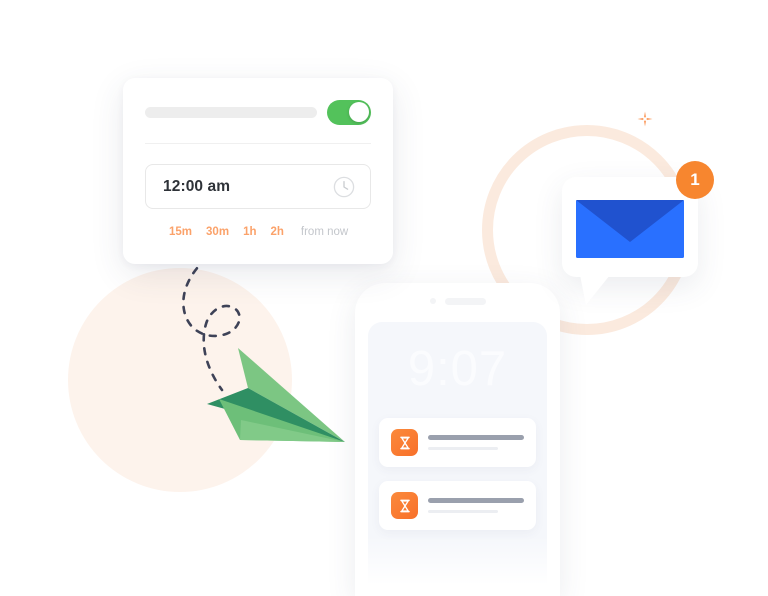 This screenshot has height=596, width=768. What do you see at coordinates (231, 112) in the screenshot?
I see `scheduler-title-placeholder` at bounding box center [231, 112].